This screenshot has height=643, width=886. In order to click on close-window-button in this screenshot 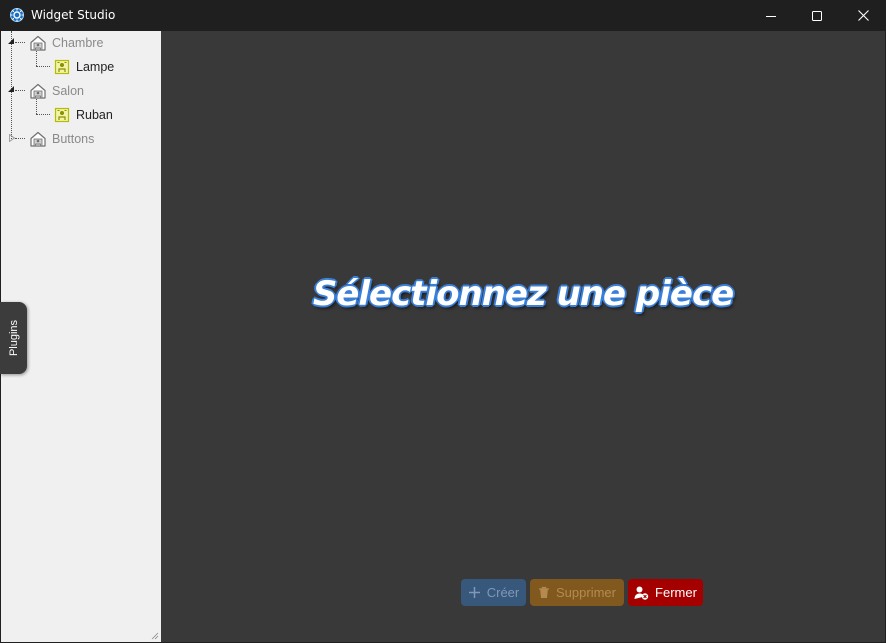, I will do `click(863, 15)`.